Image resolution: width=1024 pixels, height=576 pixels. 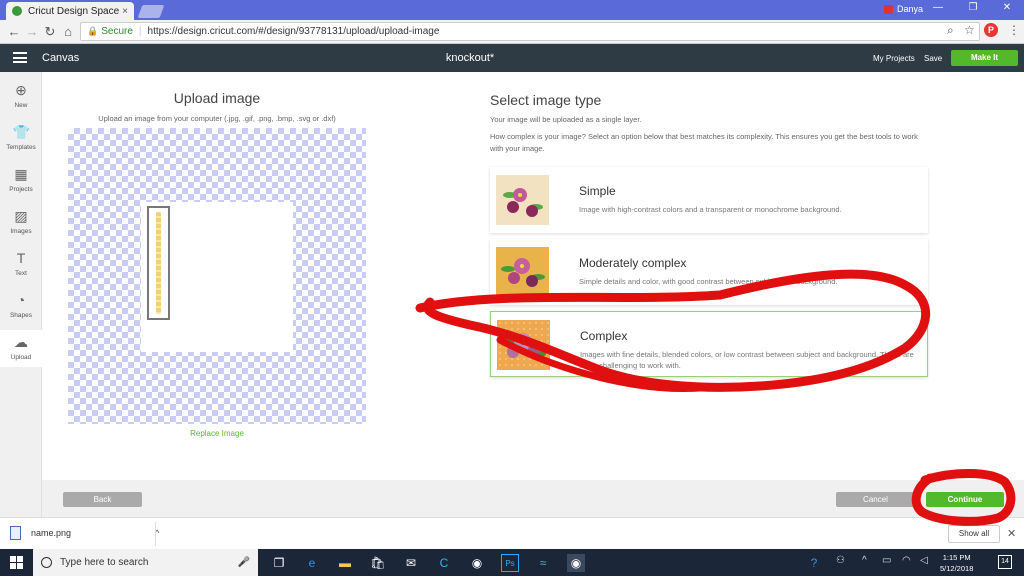 I want to click on sidebar-item-text: T Text, so click(x=21, y=263).